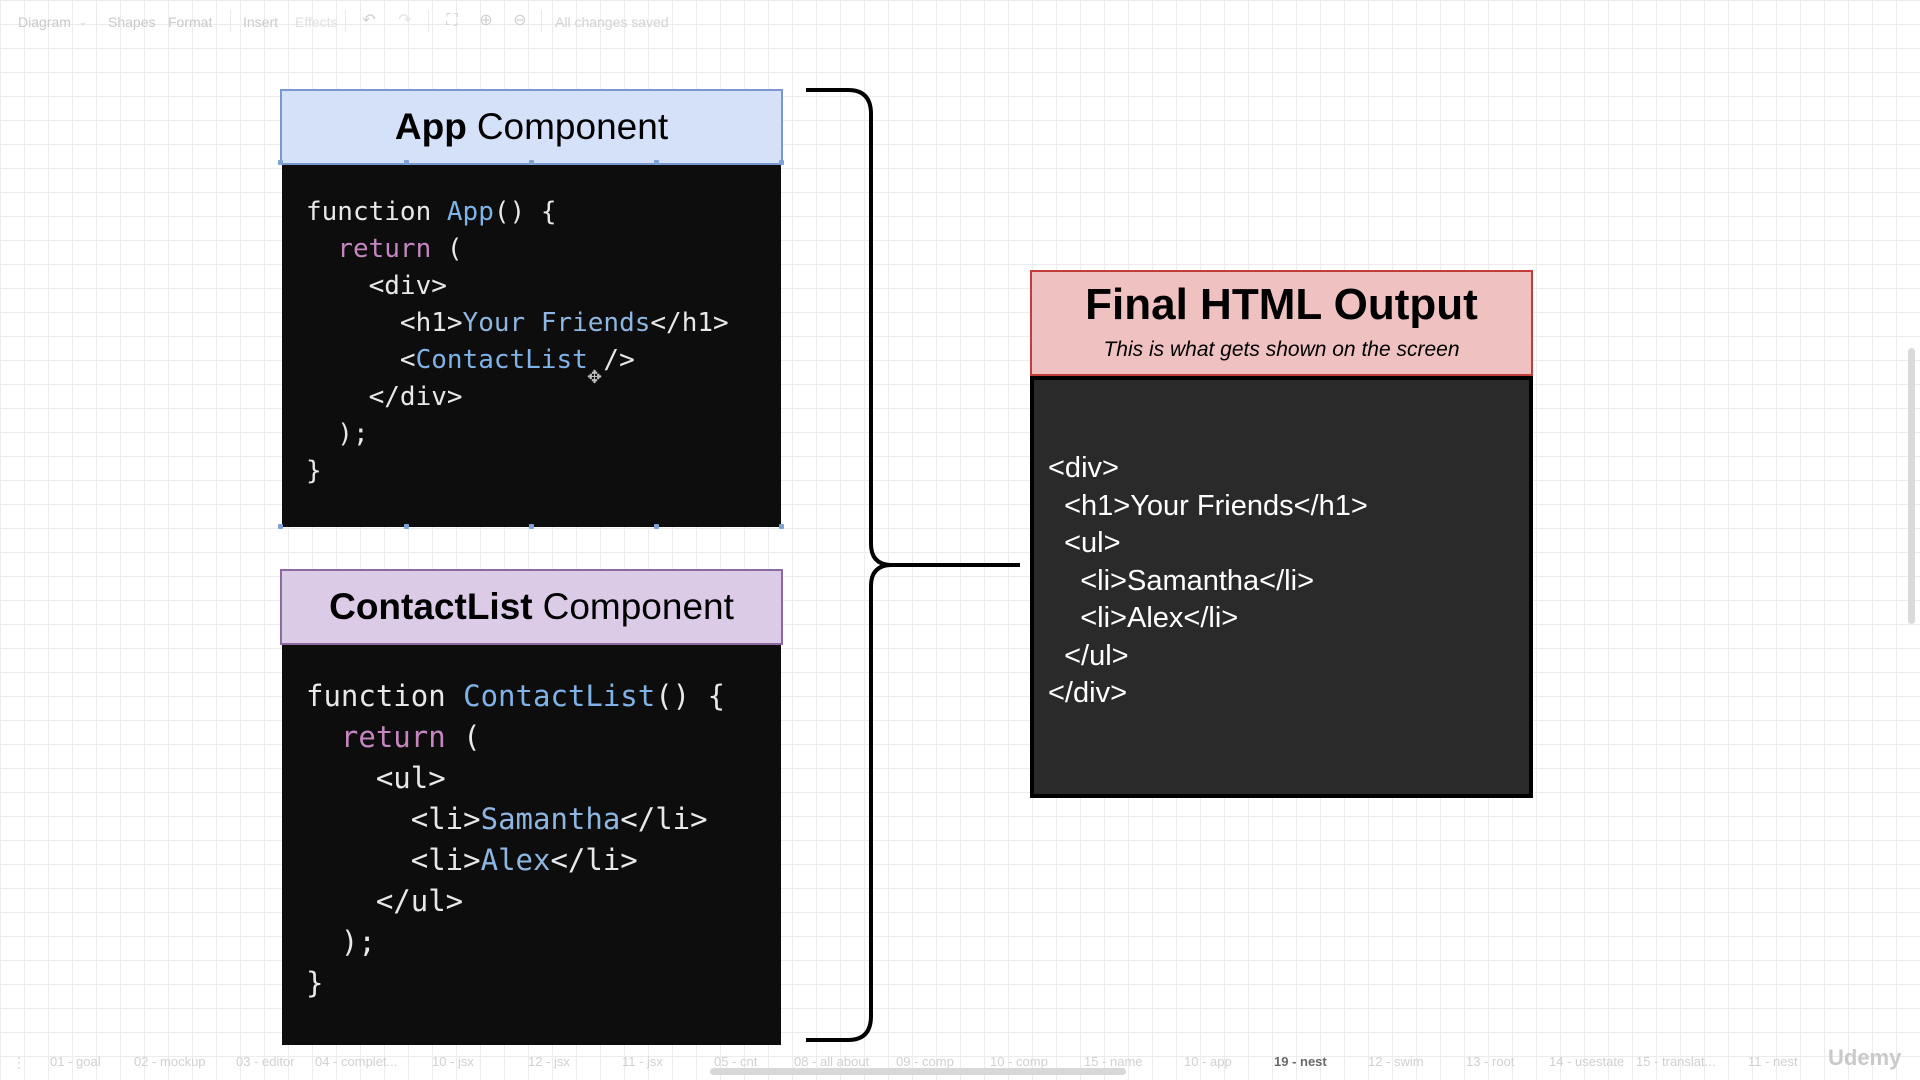  What do you see at coordinates (1396, 1061) in the screenshot?
I see `page-tab: 12 - swim` at bounding box center [1396, 1061].